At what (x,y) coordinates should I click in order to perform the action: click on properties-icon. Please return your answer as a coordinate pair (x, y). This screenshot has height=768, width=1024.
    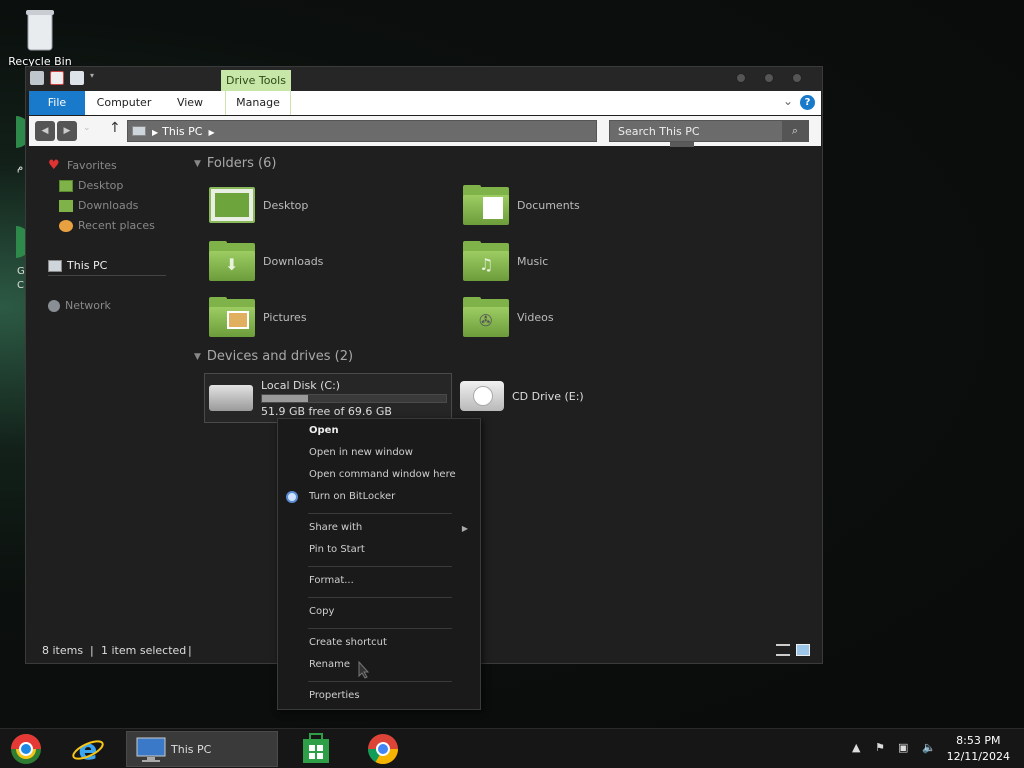
    Looking at the image, I should click on (57, 78).